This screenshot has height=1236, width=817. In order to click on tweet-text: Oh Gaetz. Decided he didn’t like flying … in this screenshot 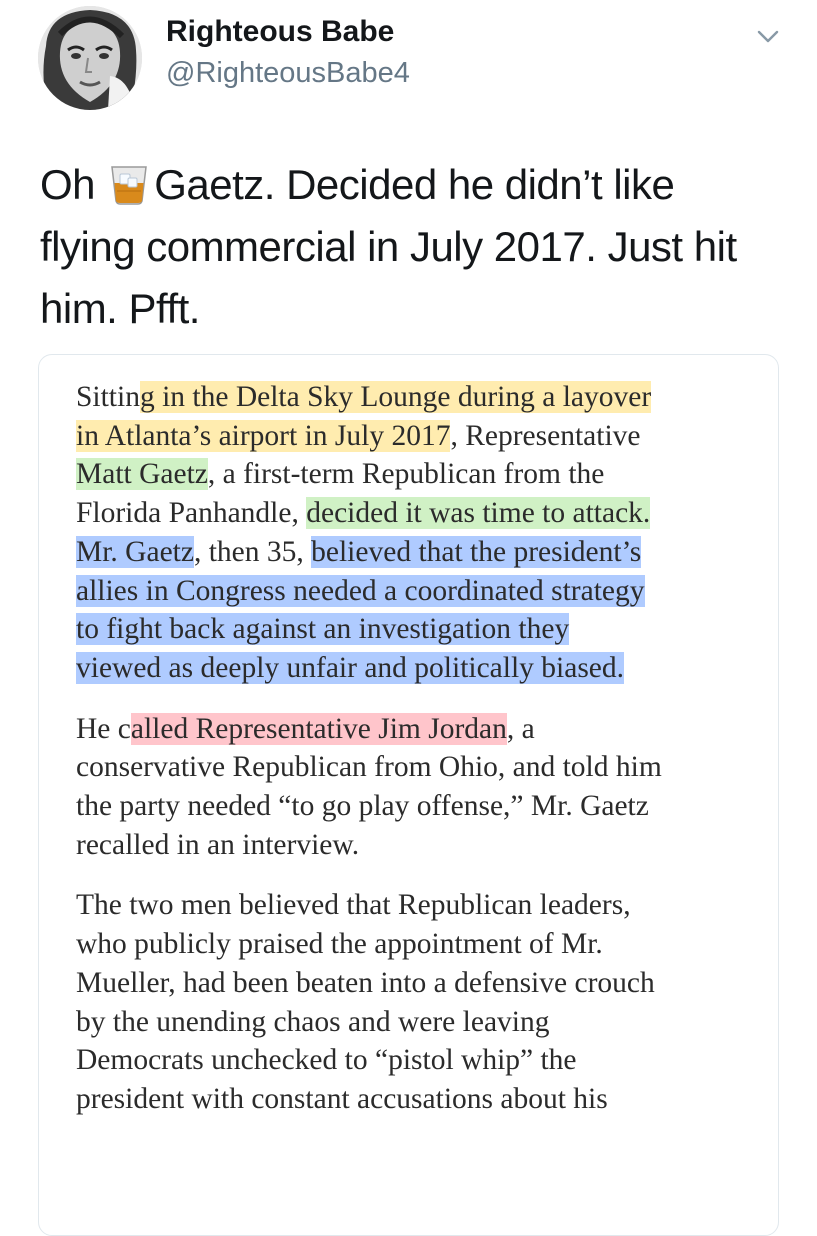, I will do `click(410, 247)`.